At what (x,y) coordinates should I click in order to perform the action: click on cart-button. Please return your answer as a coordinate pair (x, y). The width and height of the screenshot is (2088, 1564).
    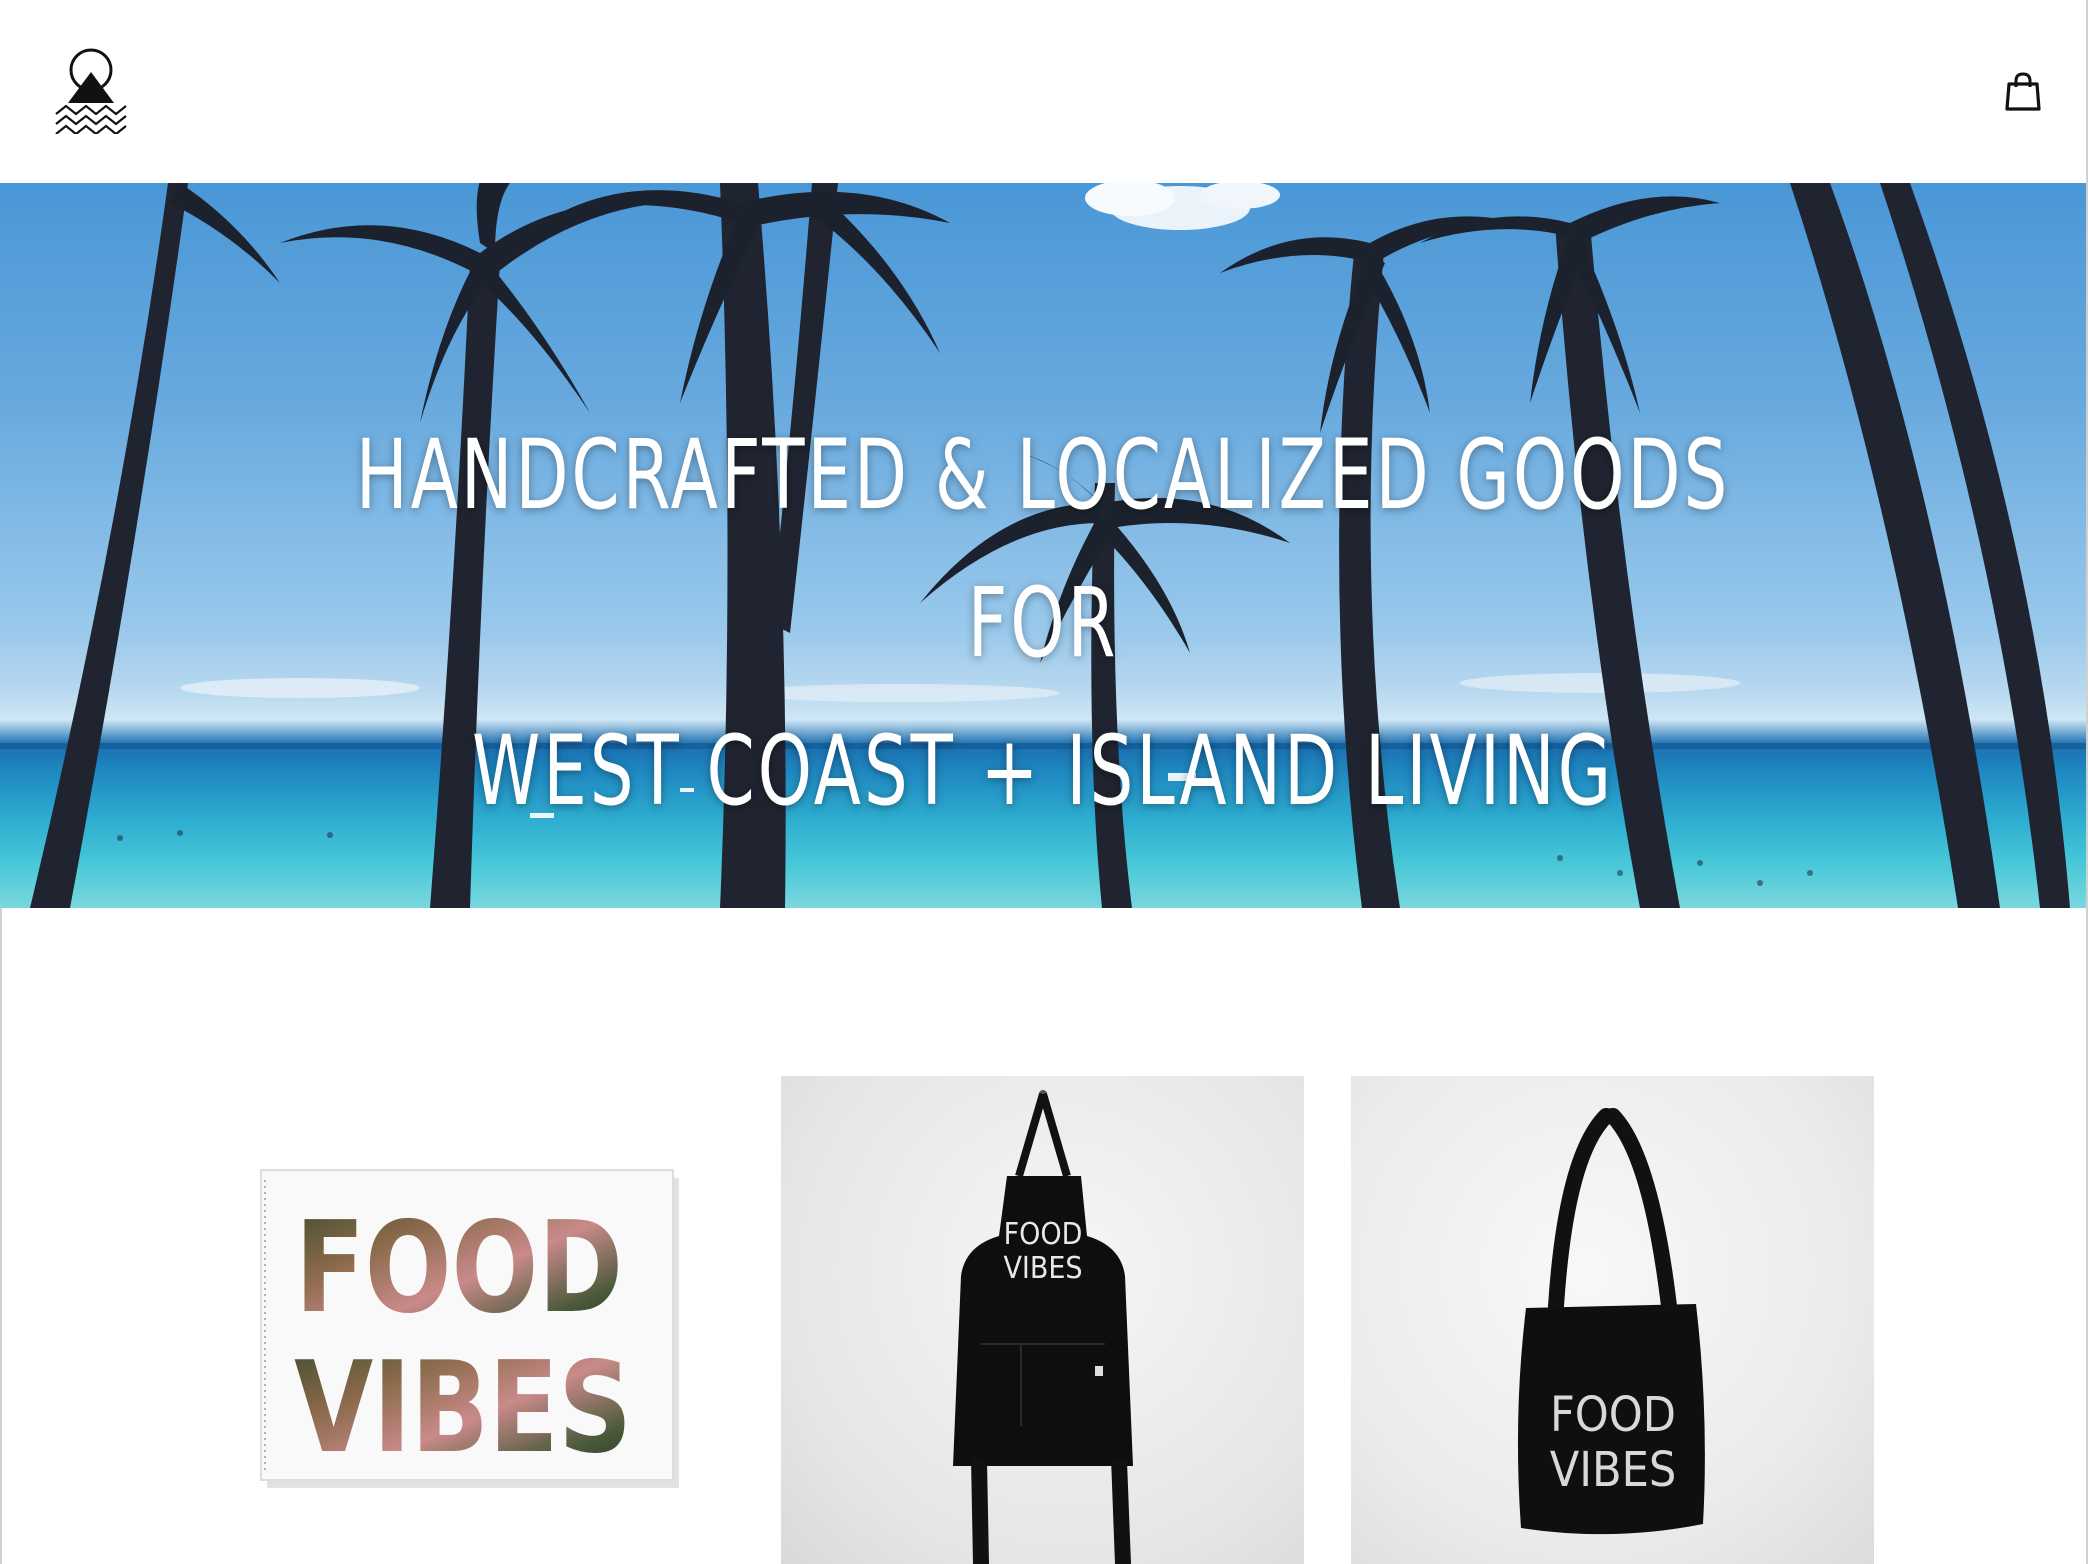
    Looking at the image, I should click on (2023, 92).